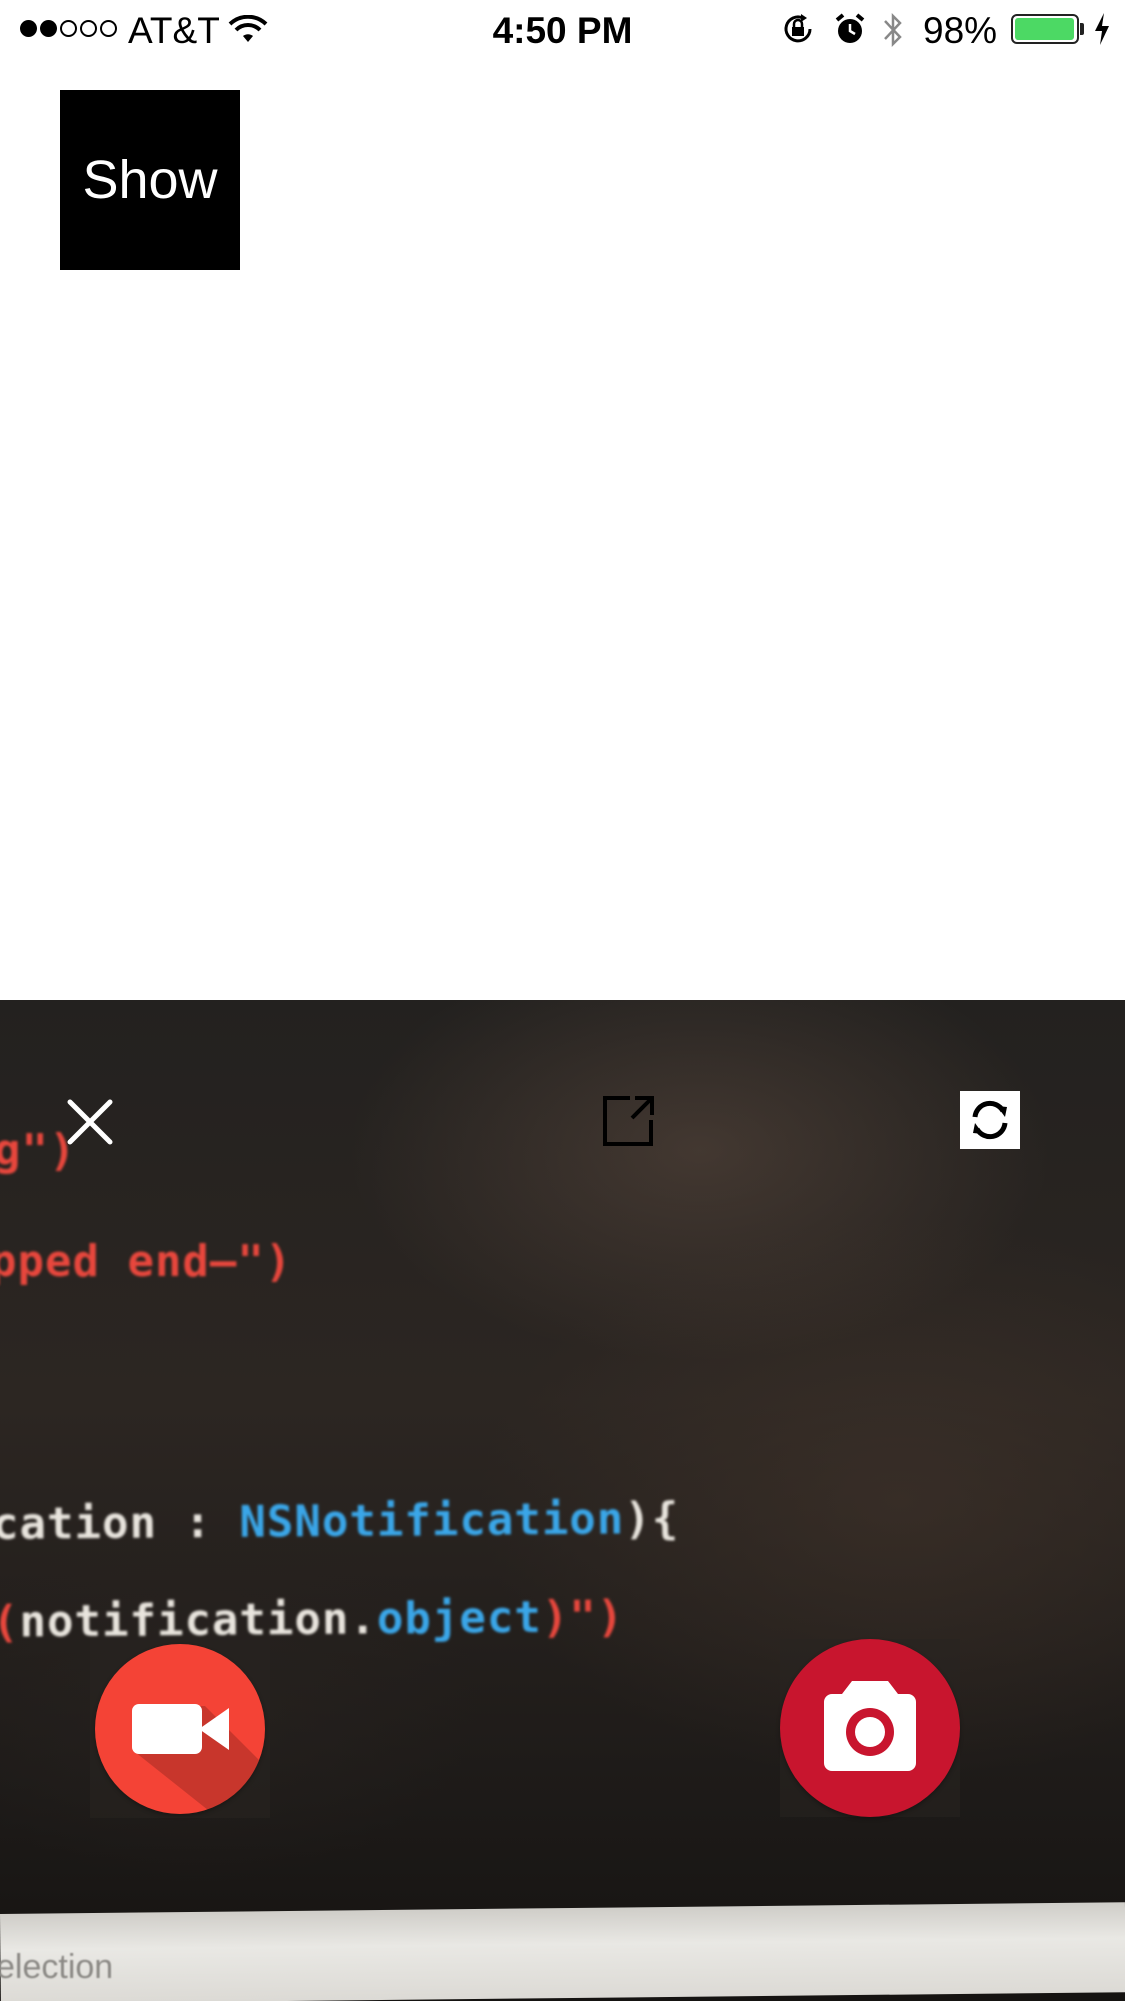 Image resolution: width=1125 pixels, height=2001 pixels. What do you see at coordinates (960, 30) in the screenshot?
I see `battery-percent: 98%` at bounding box center [960, 30].